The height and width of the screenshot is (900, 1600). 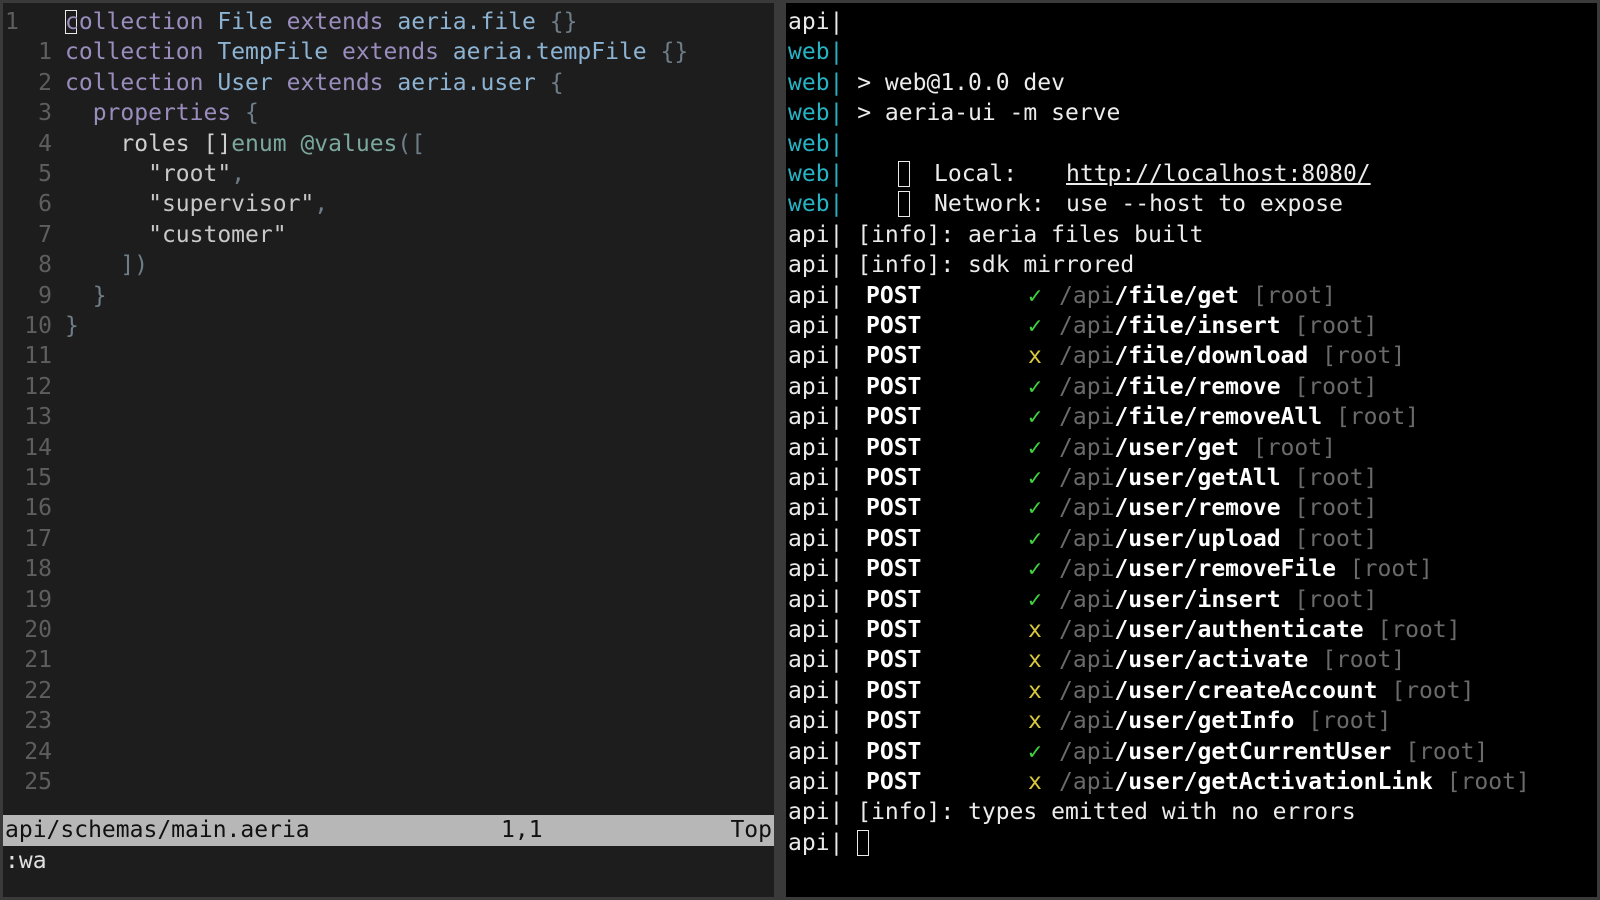 I want to click on route-path: /file/insert, so click(x=1197, y=326).